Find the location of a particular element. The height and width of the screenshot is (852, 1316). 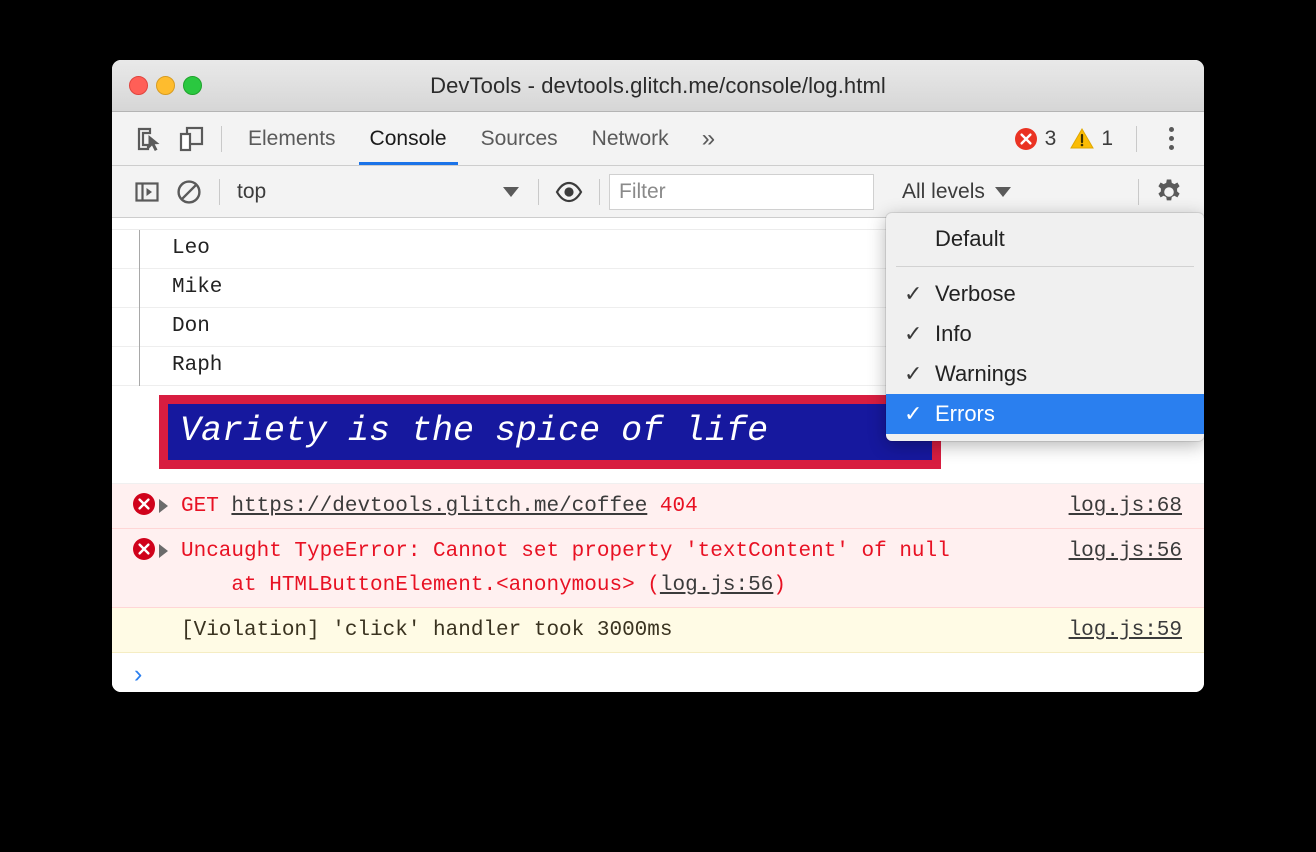

kebab-menu-icon is located at coordinates (1171, 139).